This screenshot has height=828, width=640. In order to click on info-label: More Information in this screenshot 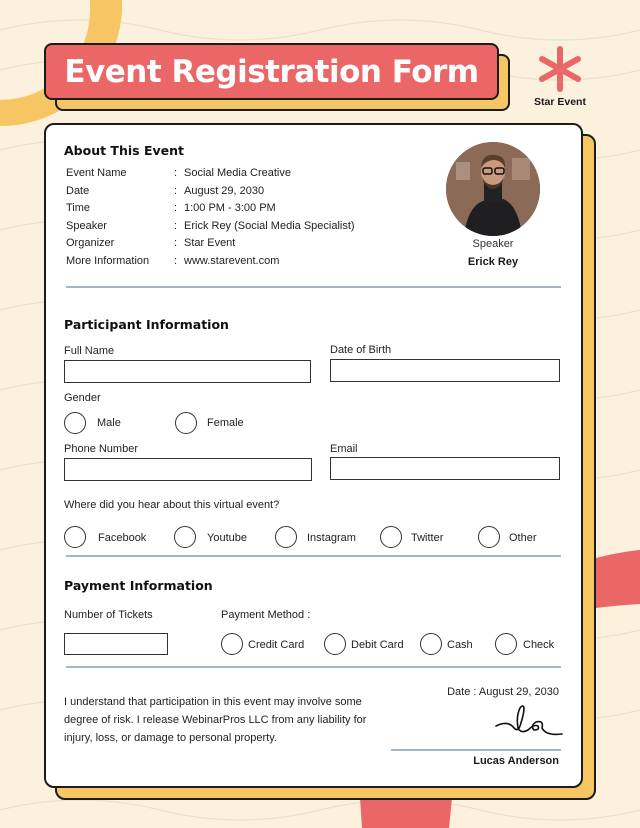, I will do `click(108, 261)`.